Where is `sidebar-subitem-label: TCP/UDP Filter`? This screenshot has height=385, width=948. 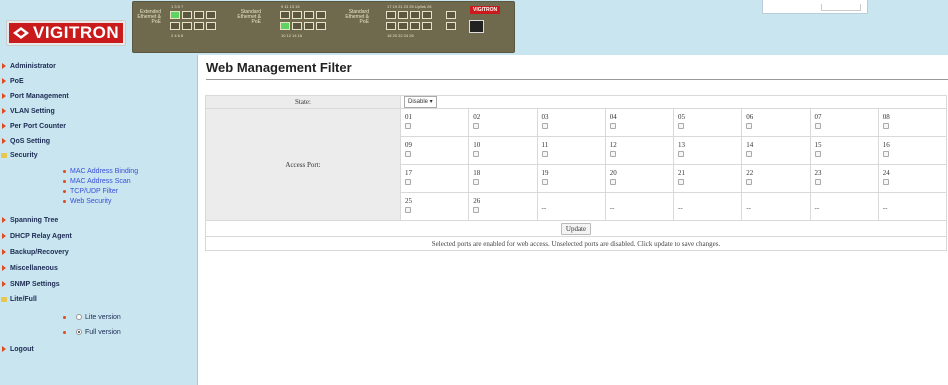 sidebar-subitem-label: TCP/UDP Filter is located at coordinates (94, 191).